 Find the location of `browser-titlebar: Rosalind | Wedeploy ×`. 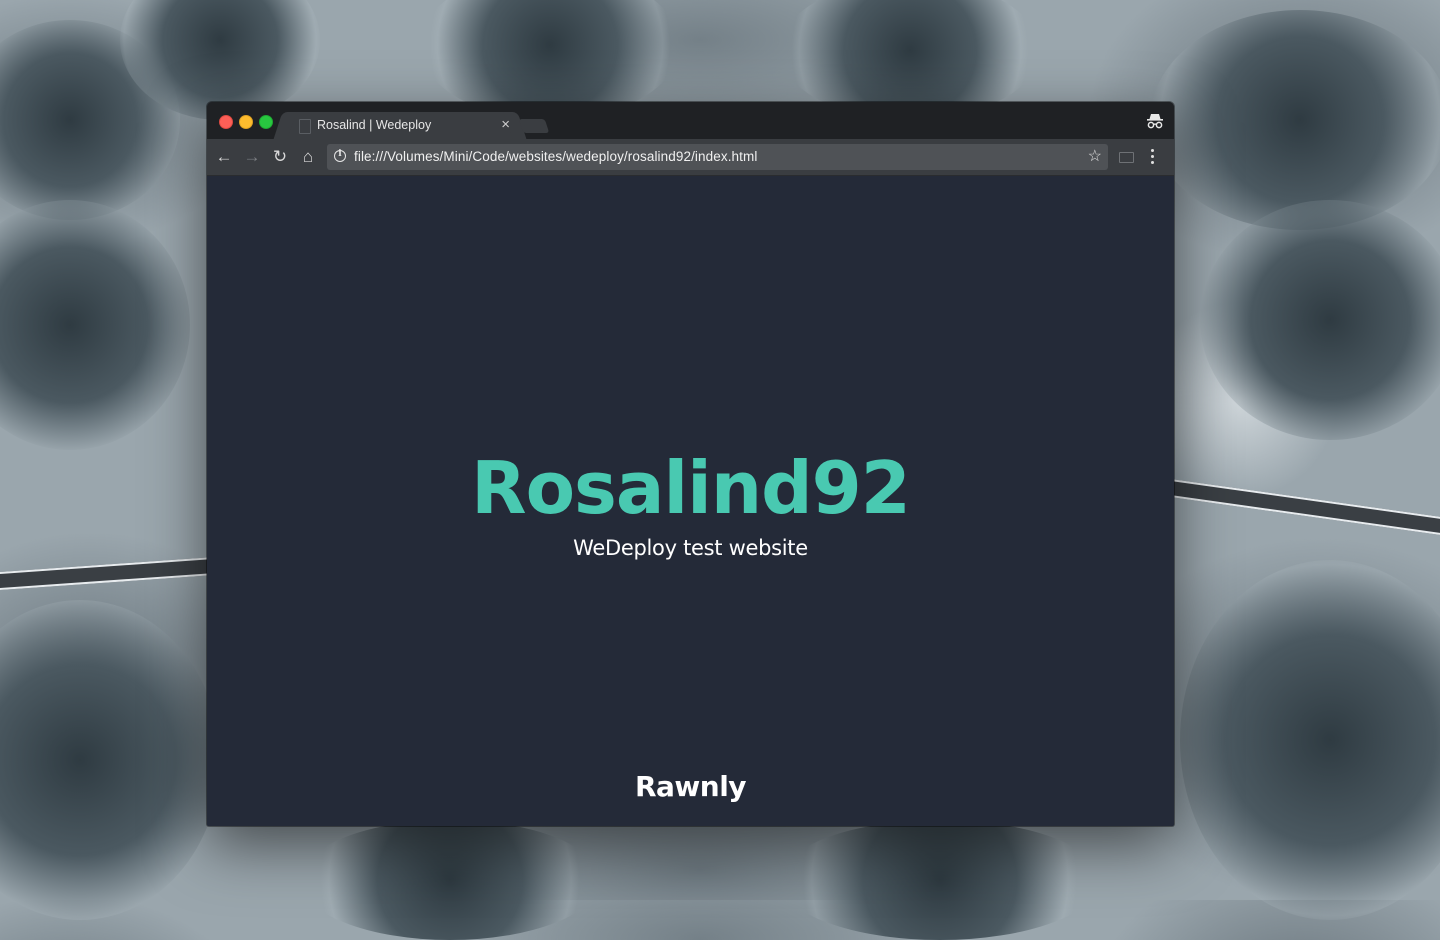

browser-titlebar: Rosalind | Wedeploy × is located at coordinates (690, 120).